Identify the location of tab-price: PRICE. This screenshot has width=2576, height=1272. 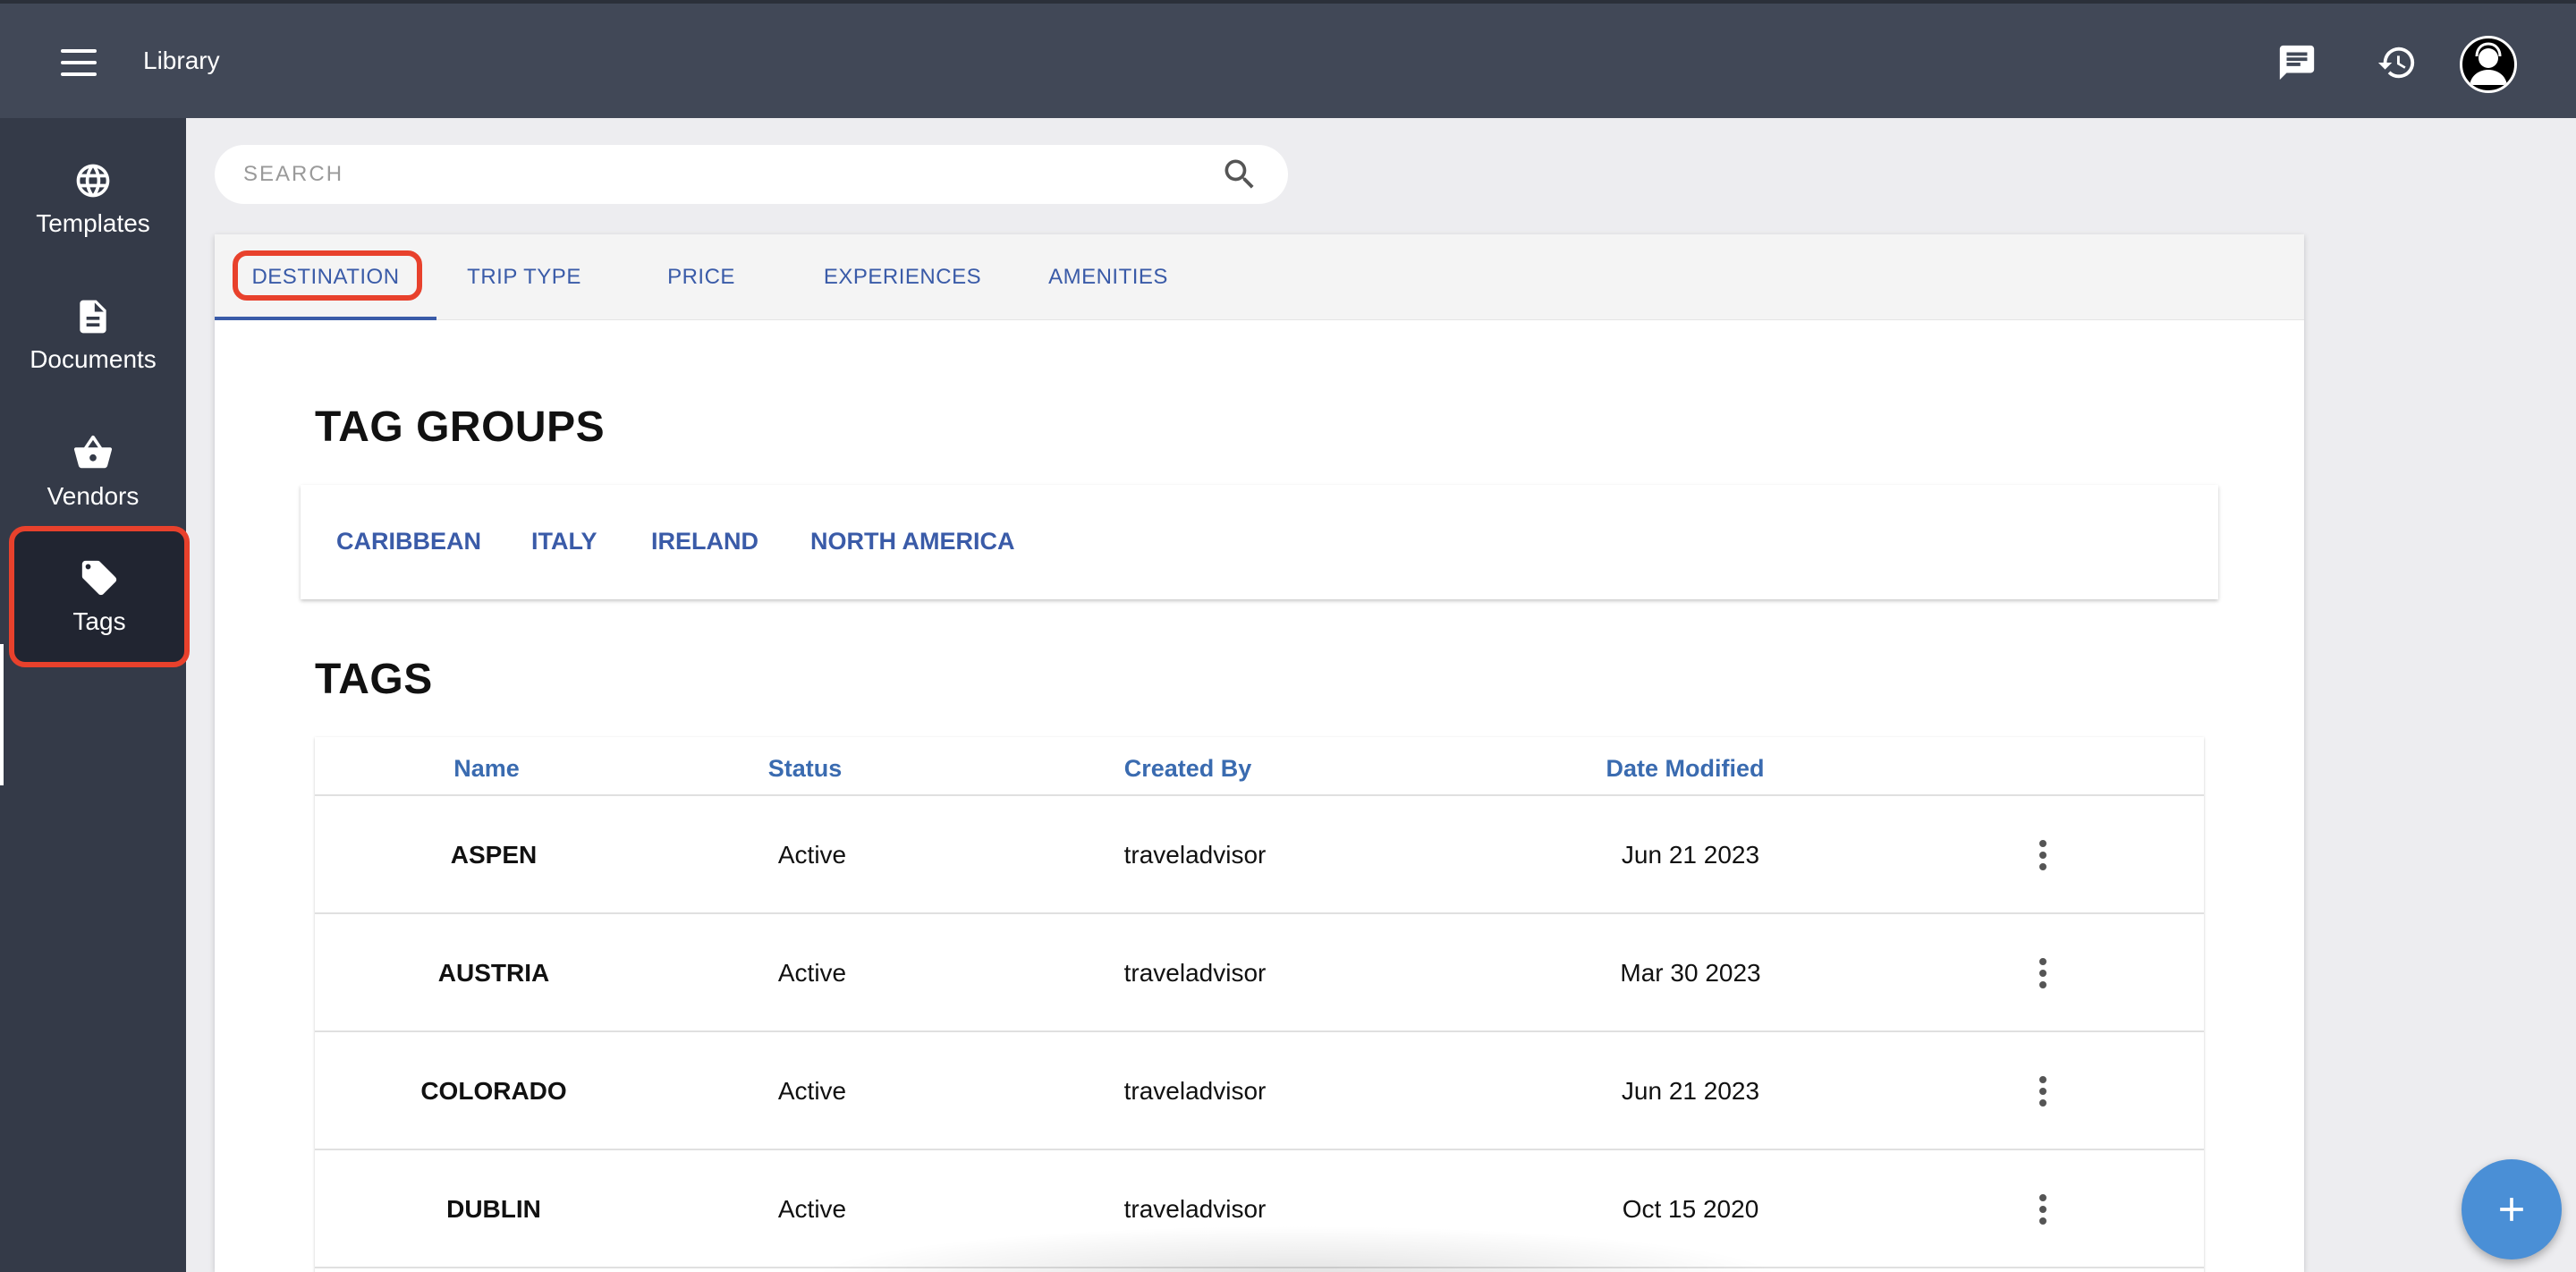
(701, 277).